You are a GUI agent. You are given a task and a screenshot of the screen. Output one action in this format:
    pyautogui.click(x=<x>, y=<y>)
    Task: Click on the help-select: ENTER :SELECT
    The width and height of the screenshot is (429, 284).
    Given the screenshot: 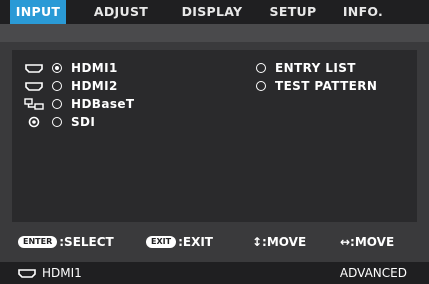 What is the action you would take?
    pyautogui.click(x=66, y=242)
    